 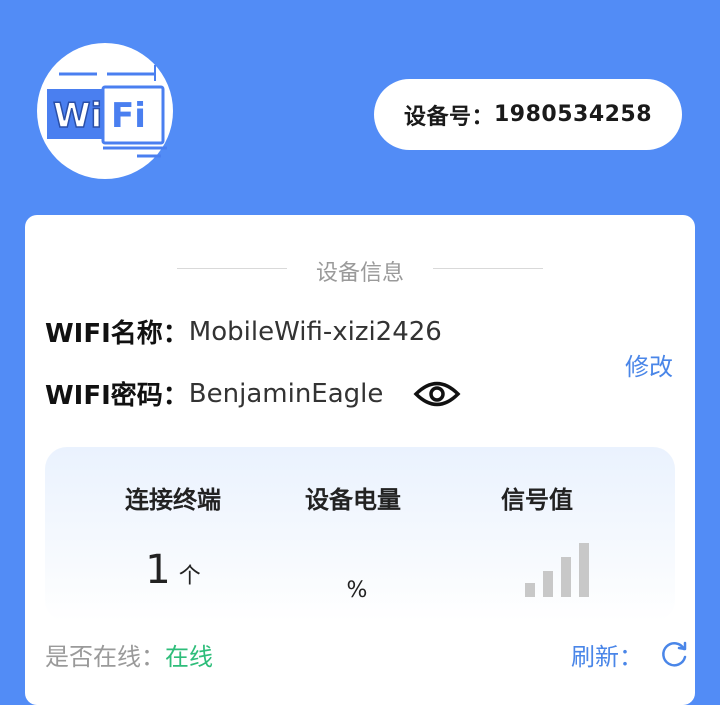 What do you see at coordinates (173, 570) in the screenshot?
I see `connected-count: 1个` at bounding box center [173, 570].